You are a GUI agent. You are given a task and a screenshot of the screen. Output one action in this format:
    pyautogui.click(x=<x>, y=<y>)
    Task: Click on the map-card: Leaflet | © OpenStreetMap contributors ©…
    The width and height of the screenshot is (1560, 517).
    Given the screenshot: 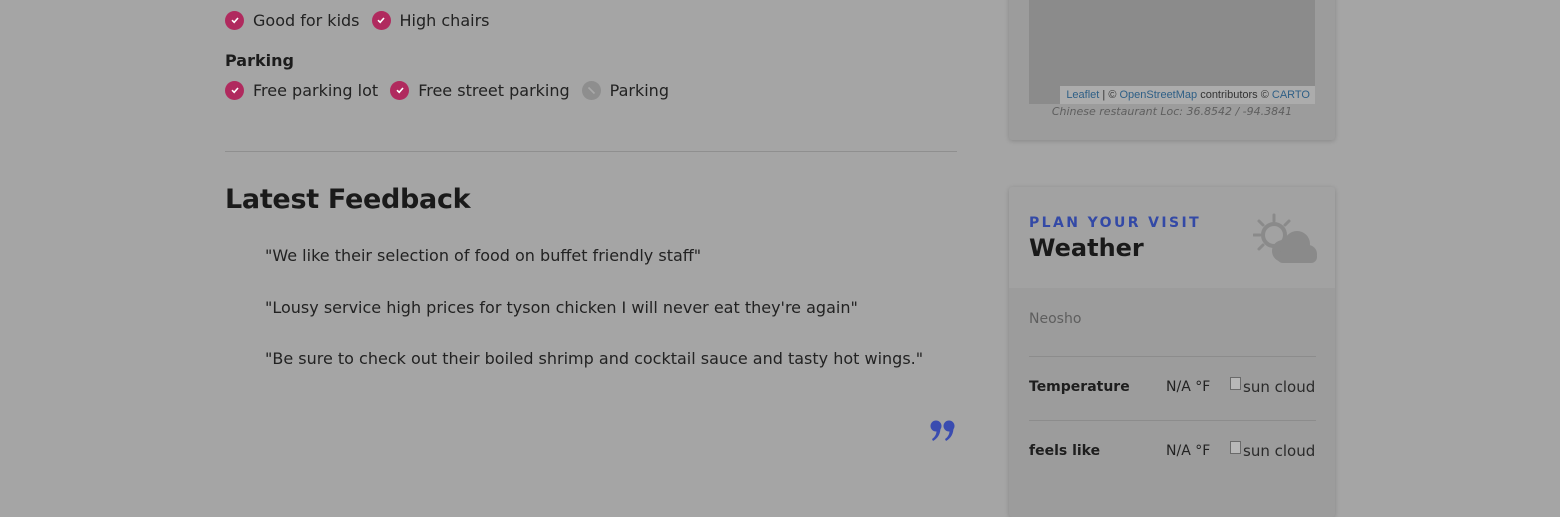 What is the action you would take?
    pyautogui.click(x=1172, y=70)
    